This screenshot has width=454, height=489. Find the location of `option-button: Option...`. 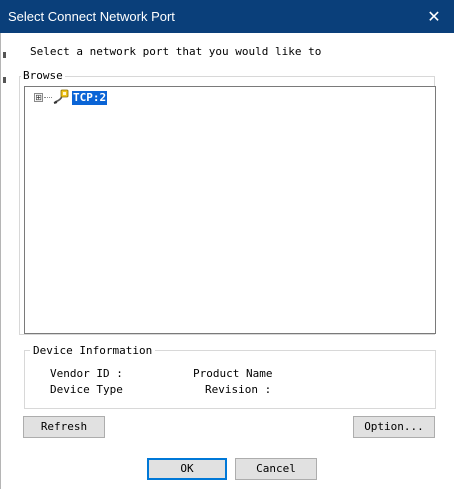

option-button: Option... is located at coordinates (394, 427).